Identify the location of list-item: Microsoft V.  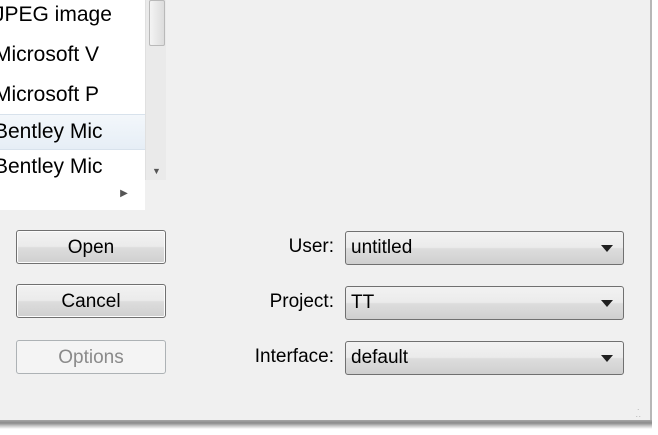
(72, 55).